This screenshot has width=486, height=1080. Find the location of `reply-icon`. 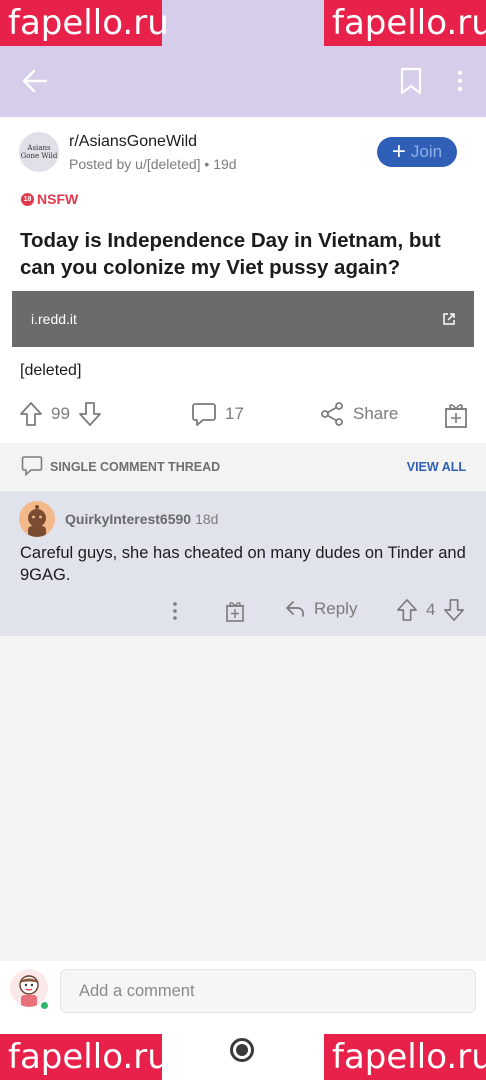

reply-icon is located at coordinates (295, 609).